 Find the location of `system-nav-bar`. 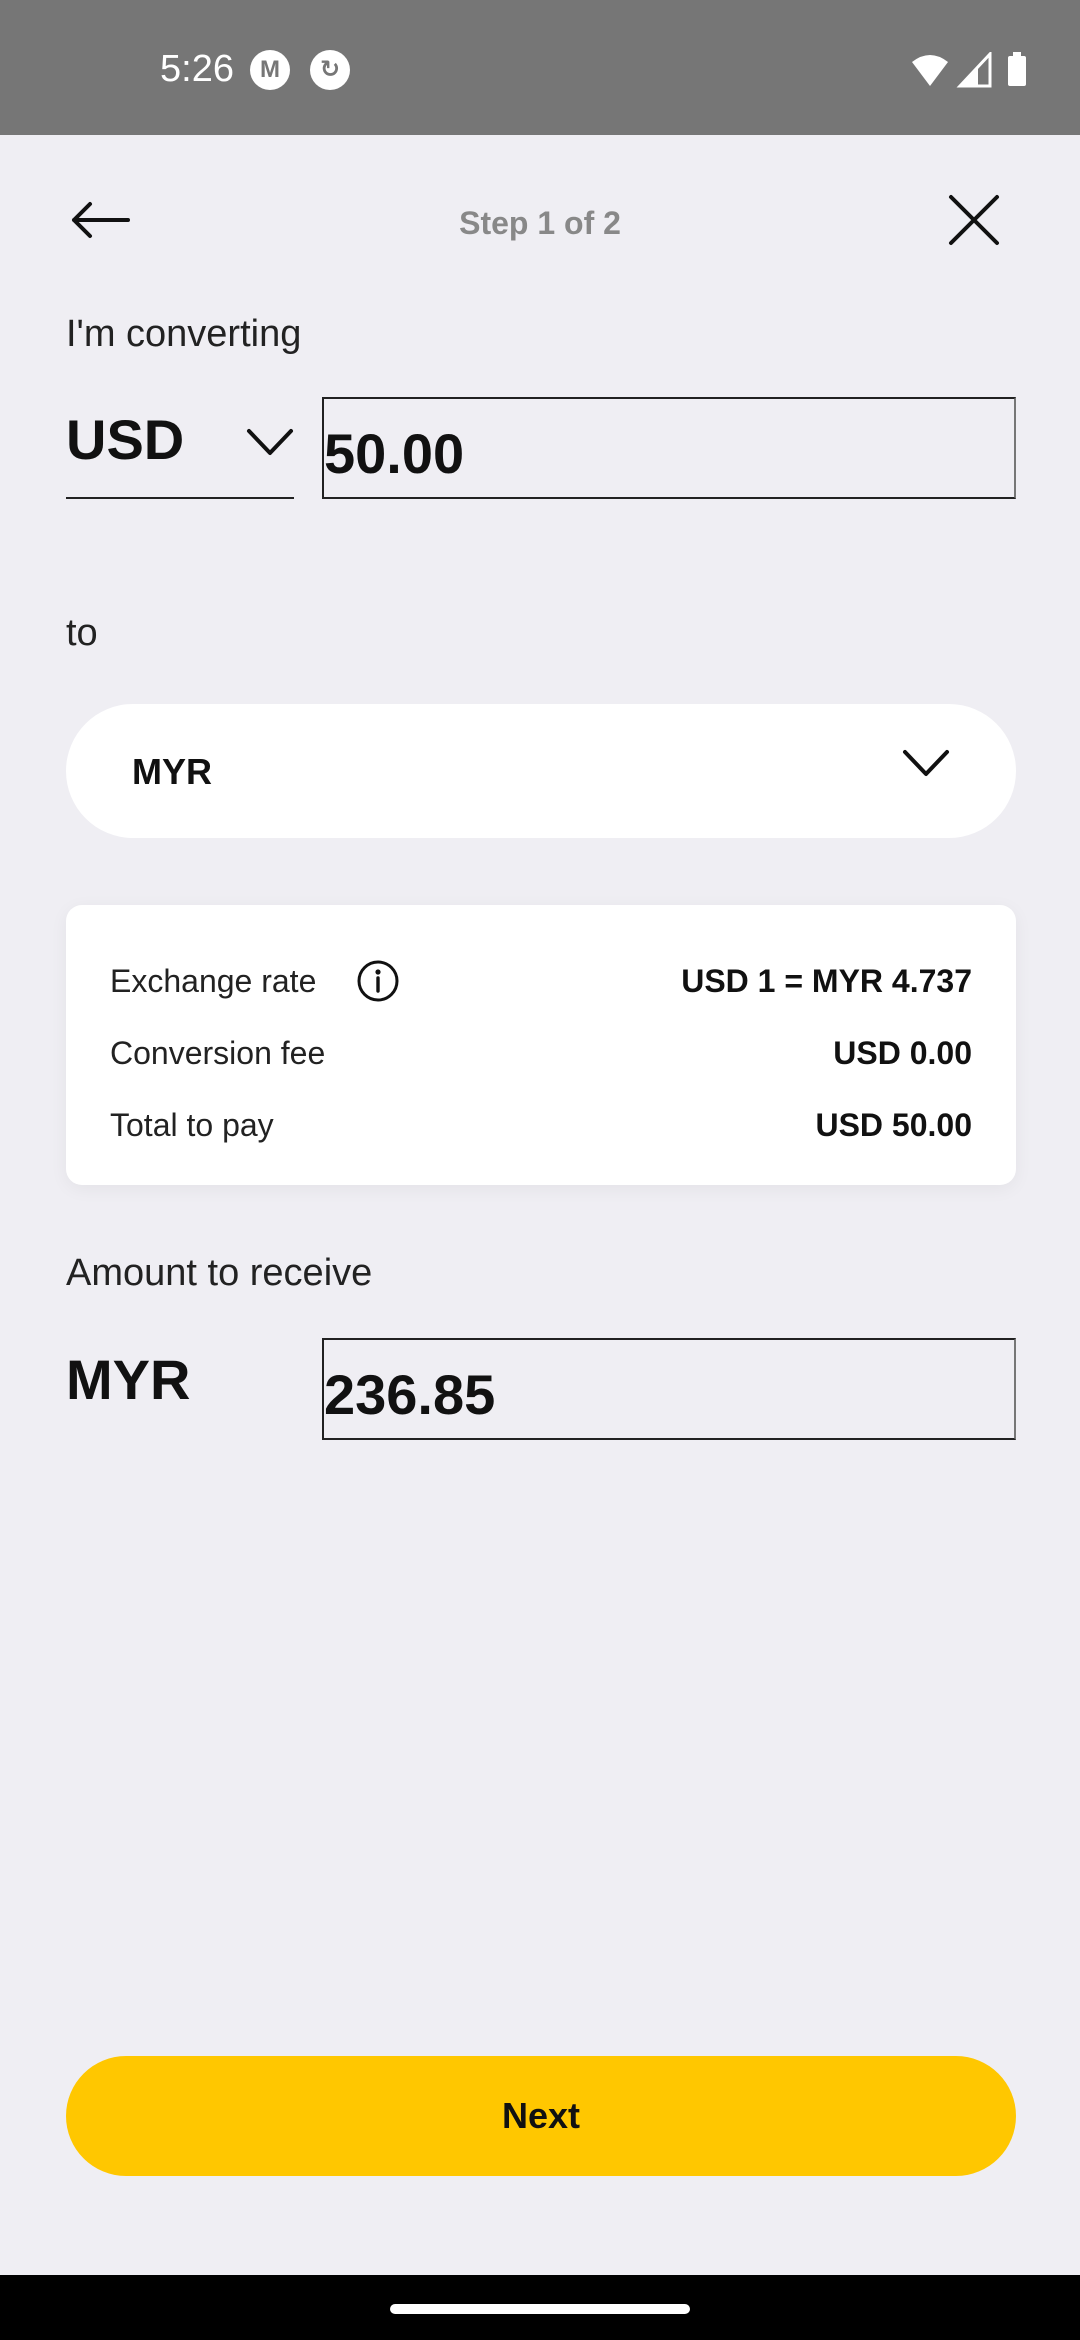

system-nav-bar is located at coordinates (540, 2307).